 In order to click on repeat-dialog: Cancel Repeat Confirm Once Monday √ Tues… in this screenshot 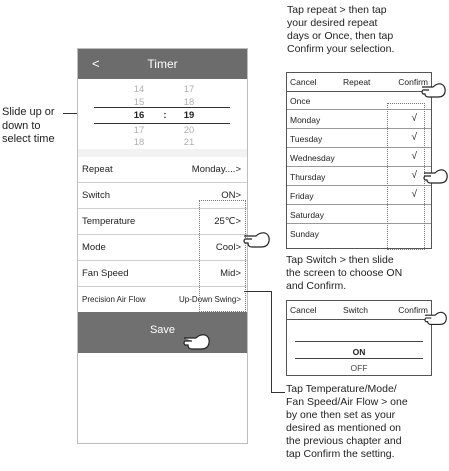, I will do `click(359, 161)`.